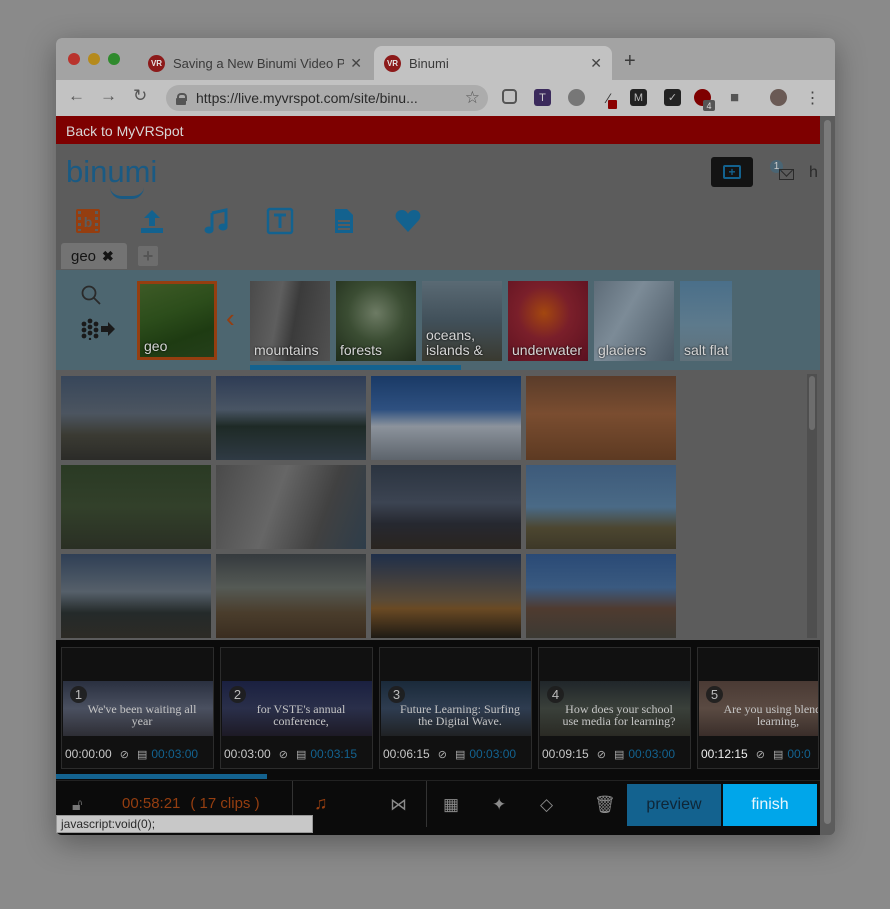 The image size is (890, 909). What do you see at coordinates (812, 506) in the screenshot?
I see `grid-scrollbar` at bounding box center [812, 506].